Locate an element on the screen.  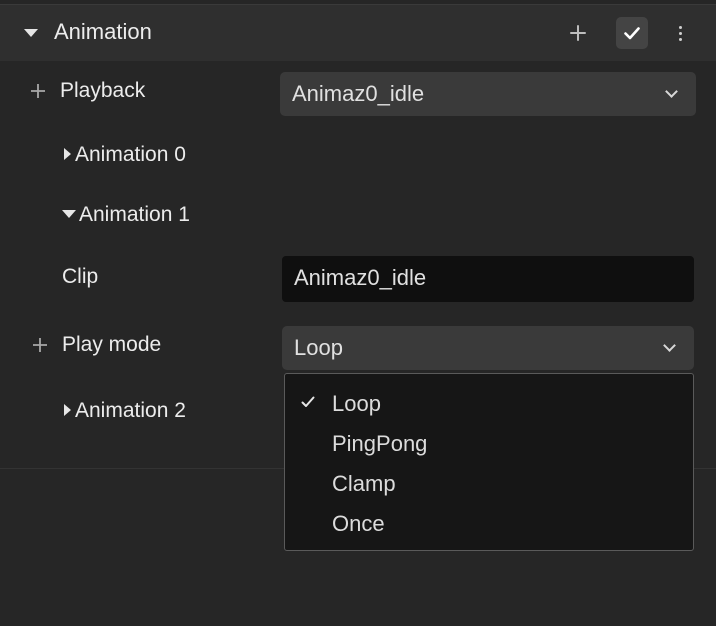
more-vertical-icon is located at coordinates (680, 33).